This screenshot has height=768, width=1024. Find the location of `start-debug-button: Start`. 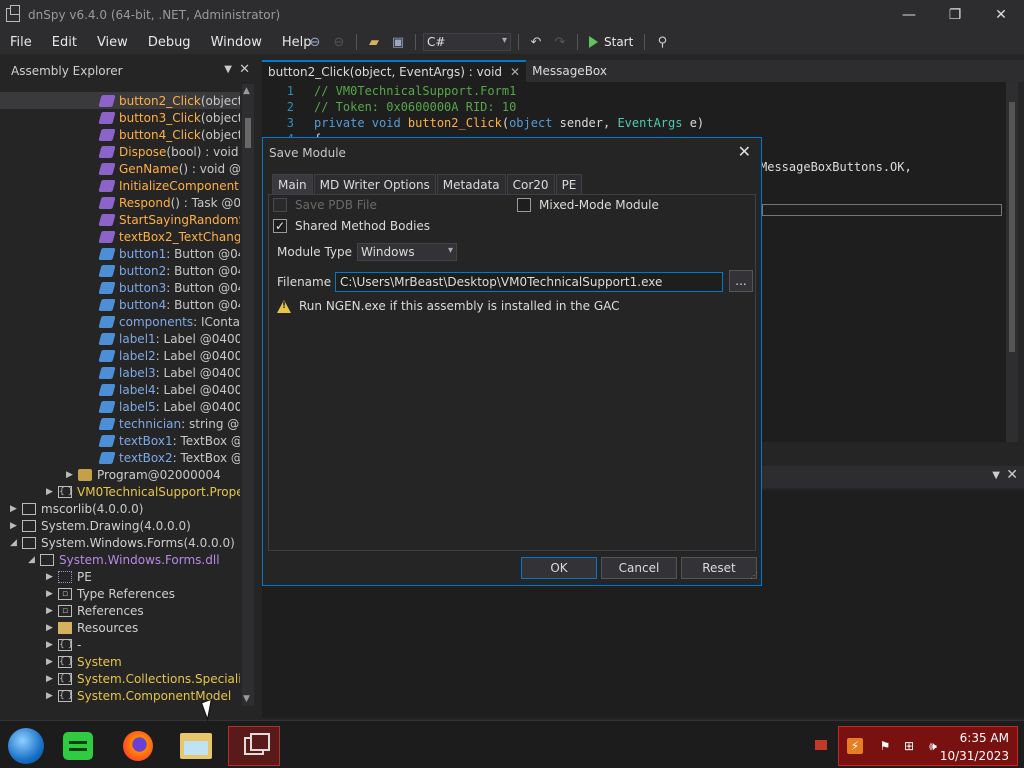

start-debug-button: Start is located at coordinates (611, 42).